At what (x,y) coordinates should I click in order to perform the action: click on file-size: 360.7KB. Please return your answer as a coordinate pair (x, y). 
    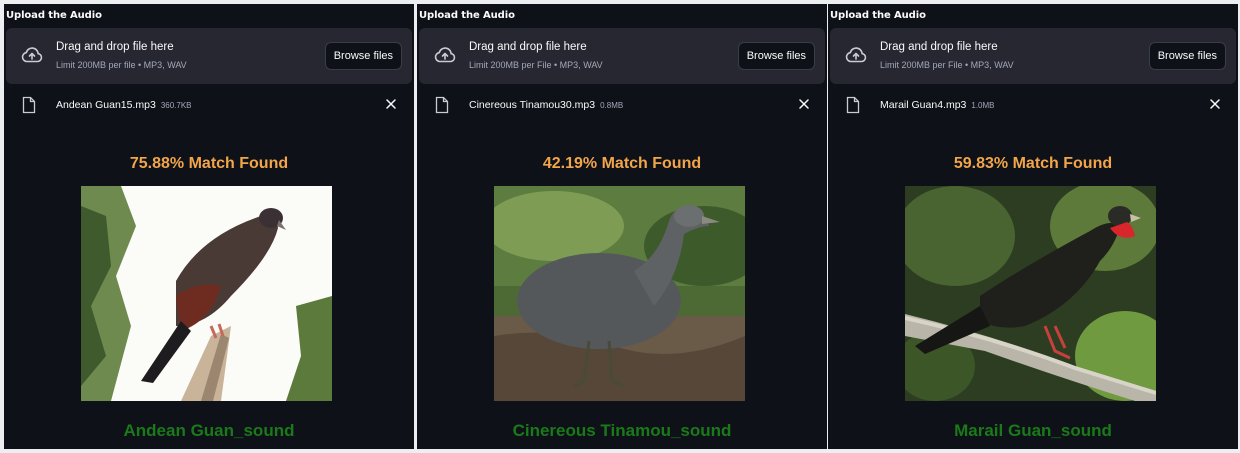
    Looking at the image, I should click on (176, 105).